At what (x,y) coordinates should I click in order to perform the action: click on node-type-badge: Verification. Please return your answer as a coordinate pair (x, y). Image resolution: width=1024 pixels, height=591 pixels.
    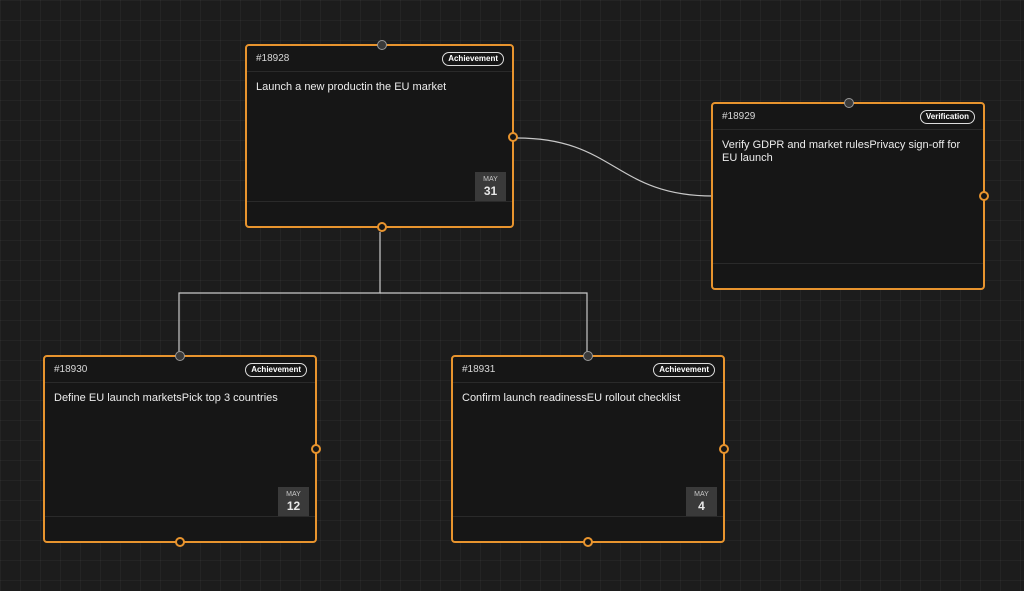
    Looking at the image, I should click on (947, 116).